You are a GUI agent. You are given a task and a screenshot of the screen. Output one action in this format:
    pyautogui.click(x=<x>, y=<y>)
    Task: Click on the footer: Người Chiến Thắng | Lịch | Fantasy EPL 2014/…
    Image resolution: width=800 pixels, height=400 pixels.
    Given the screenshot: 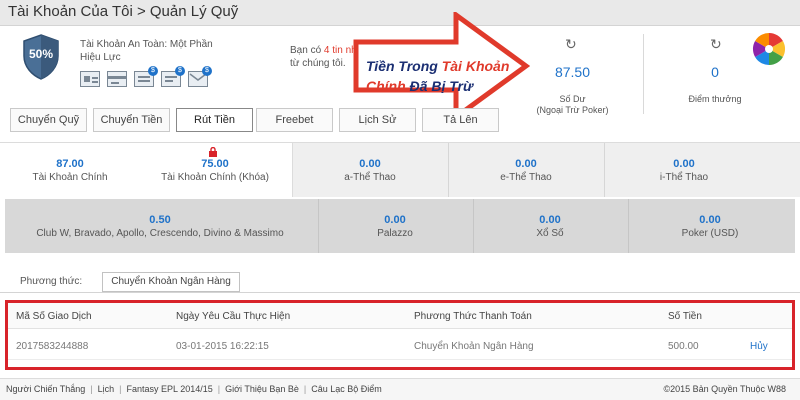 What is the action you would take?
    pyautogui.click(x=400, y=389)
    